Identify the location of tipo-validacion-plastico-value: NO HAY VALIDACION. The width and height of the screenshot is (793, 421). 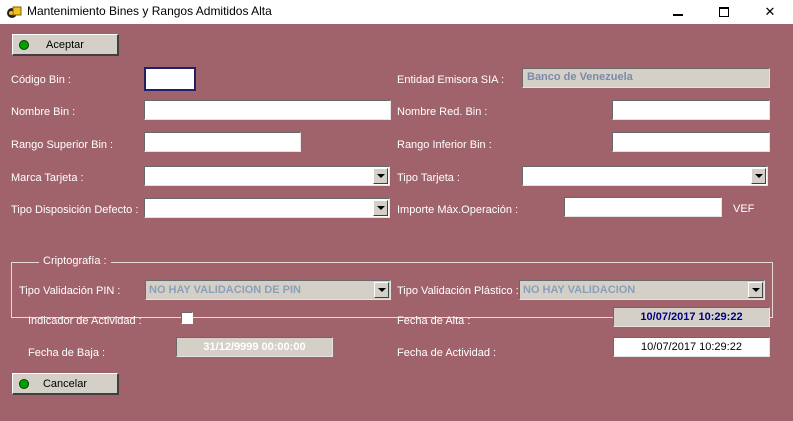
(579, 290).